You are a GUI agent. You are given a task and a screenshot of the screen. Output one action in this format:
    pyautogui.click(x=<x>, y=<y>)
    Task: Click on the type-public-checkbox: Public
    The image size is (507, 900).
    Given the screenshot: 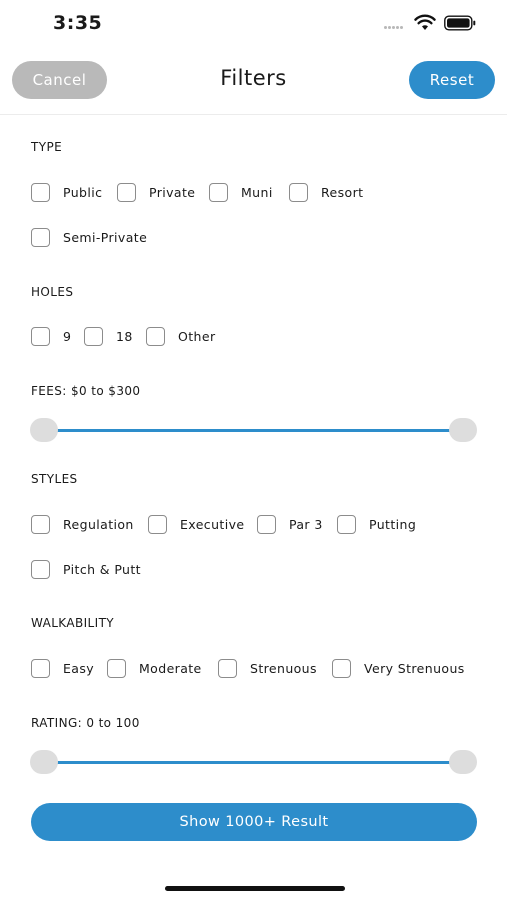 What is the action you would take?
    pyautogui.click(x=66, y=192)
    